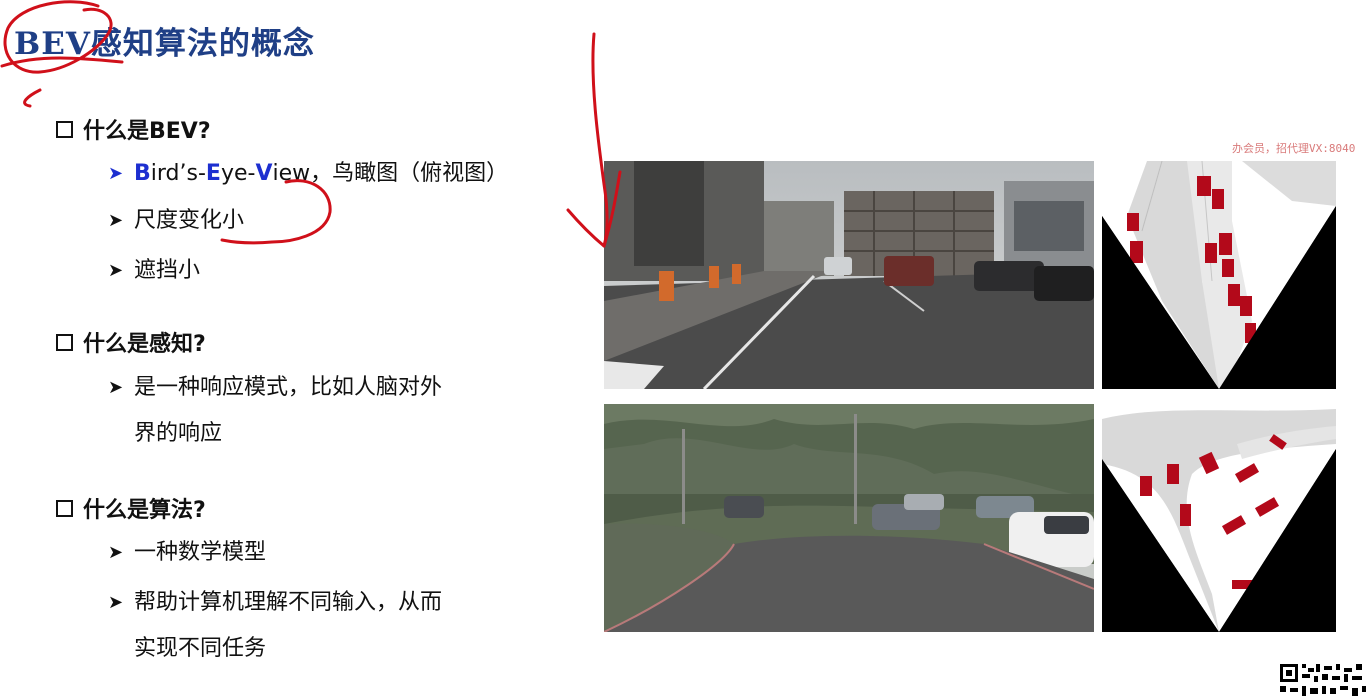 The height and width of the screenshot is (700, 1368). I want to click on list-item-text-line1: 是一种响应模式，比如人脑对外, so click(288, 387).